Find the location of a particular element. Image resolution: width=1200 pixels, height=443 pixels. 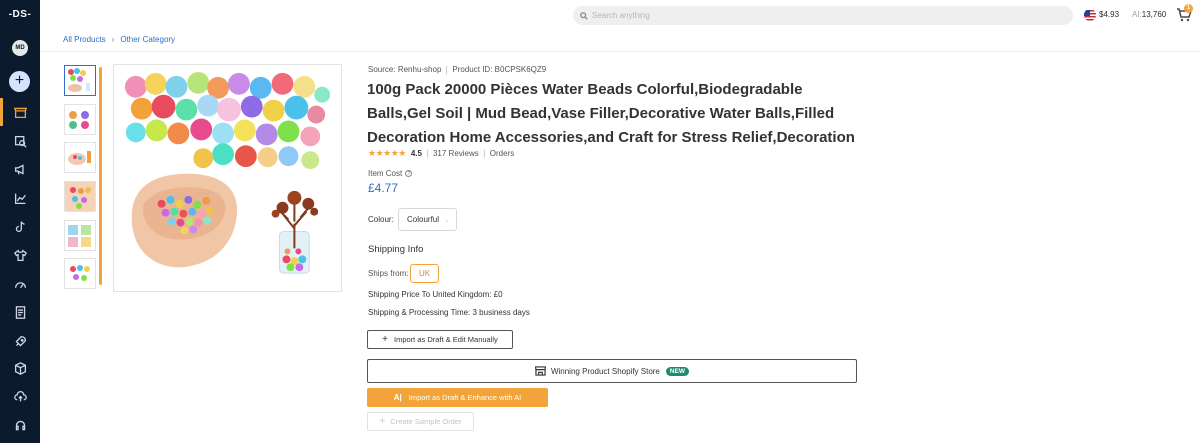

main-product-image is located at coordinates (227, 178).